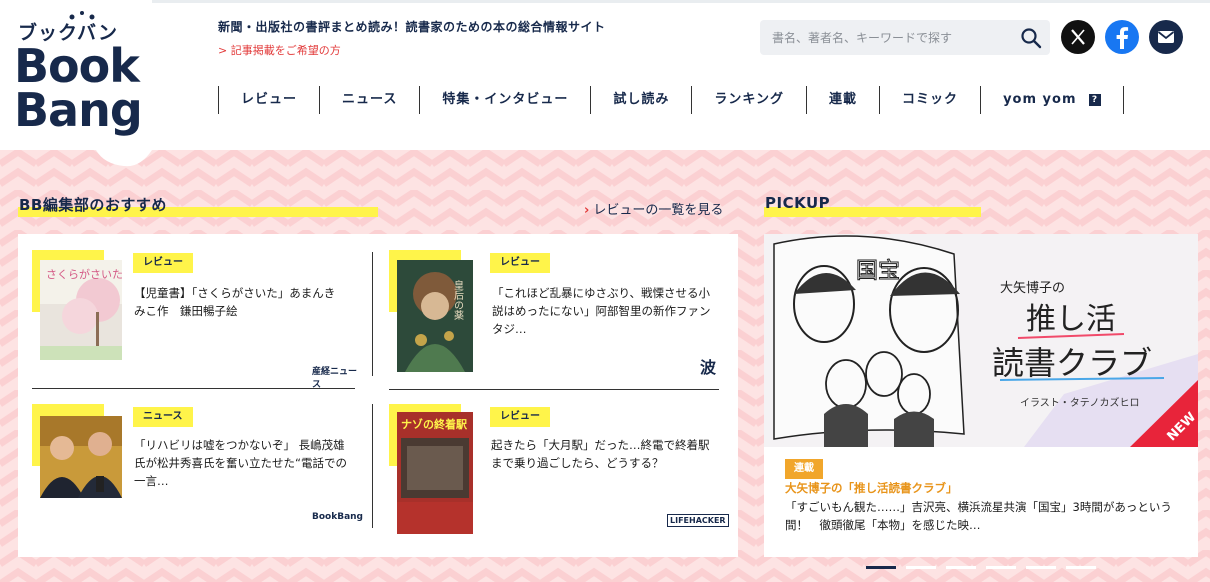 The height and width of the screenshot is (582, 1210). I want to click on mail-button, so click(1166, 37).